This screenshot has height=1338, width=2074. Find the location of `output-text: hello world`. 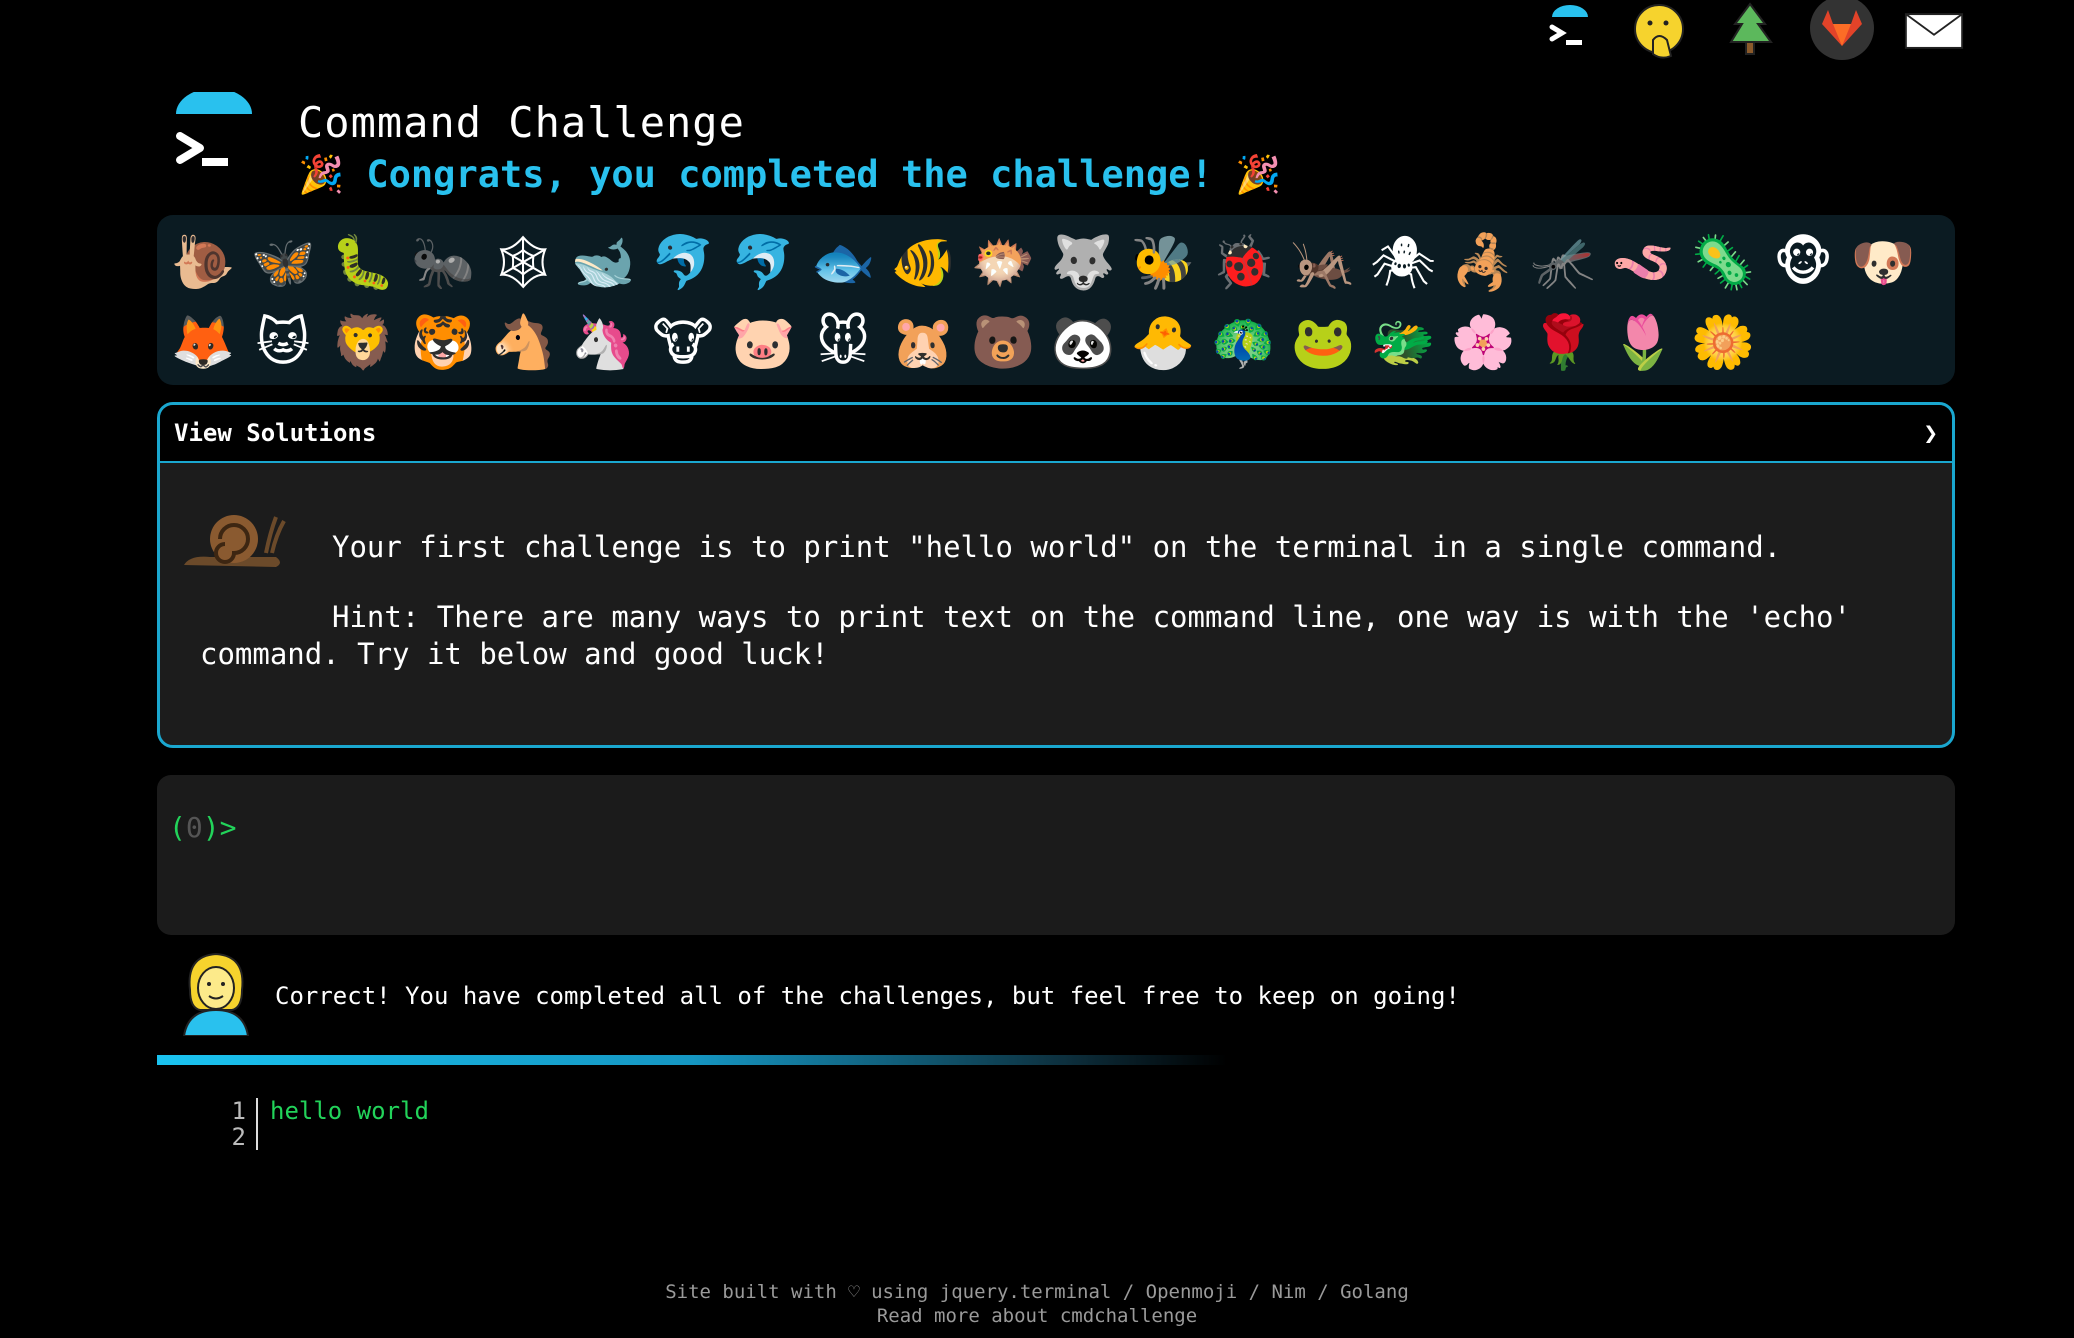

output-text: hello world is located at coordinates (349, 1111).